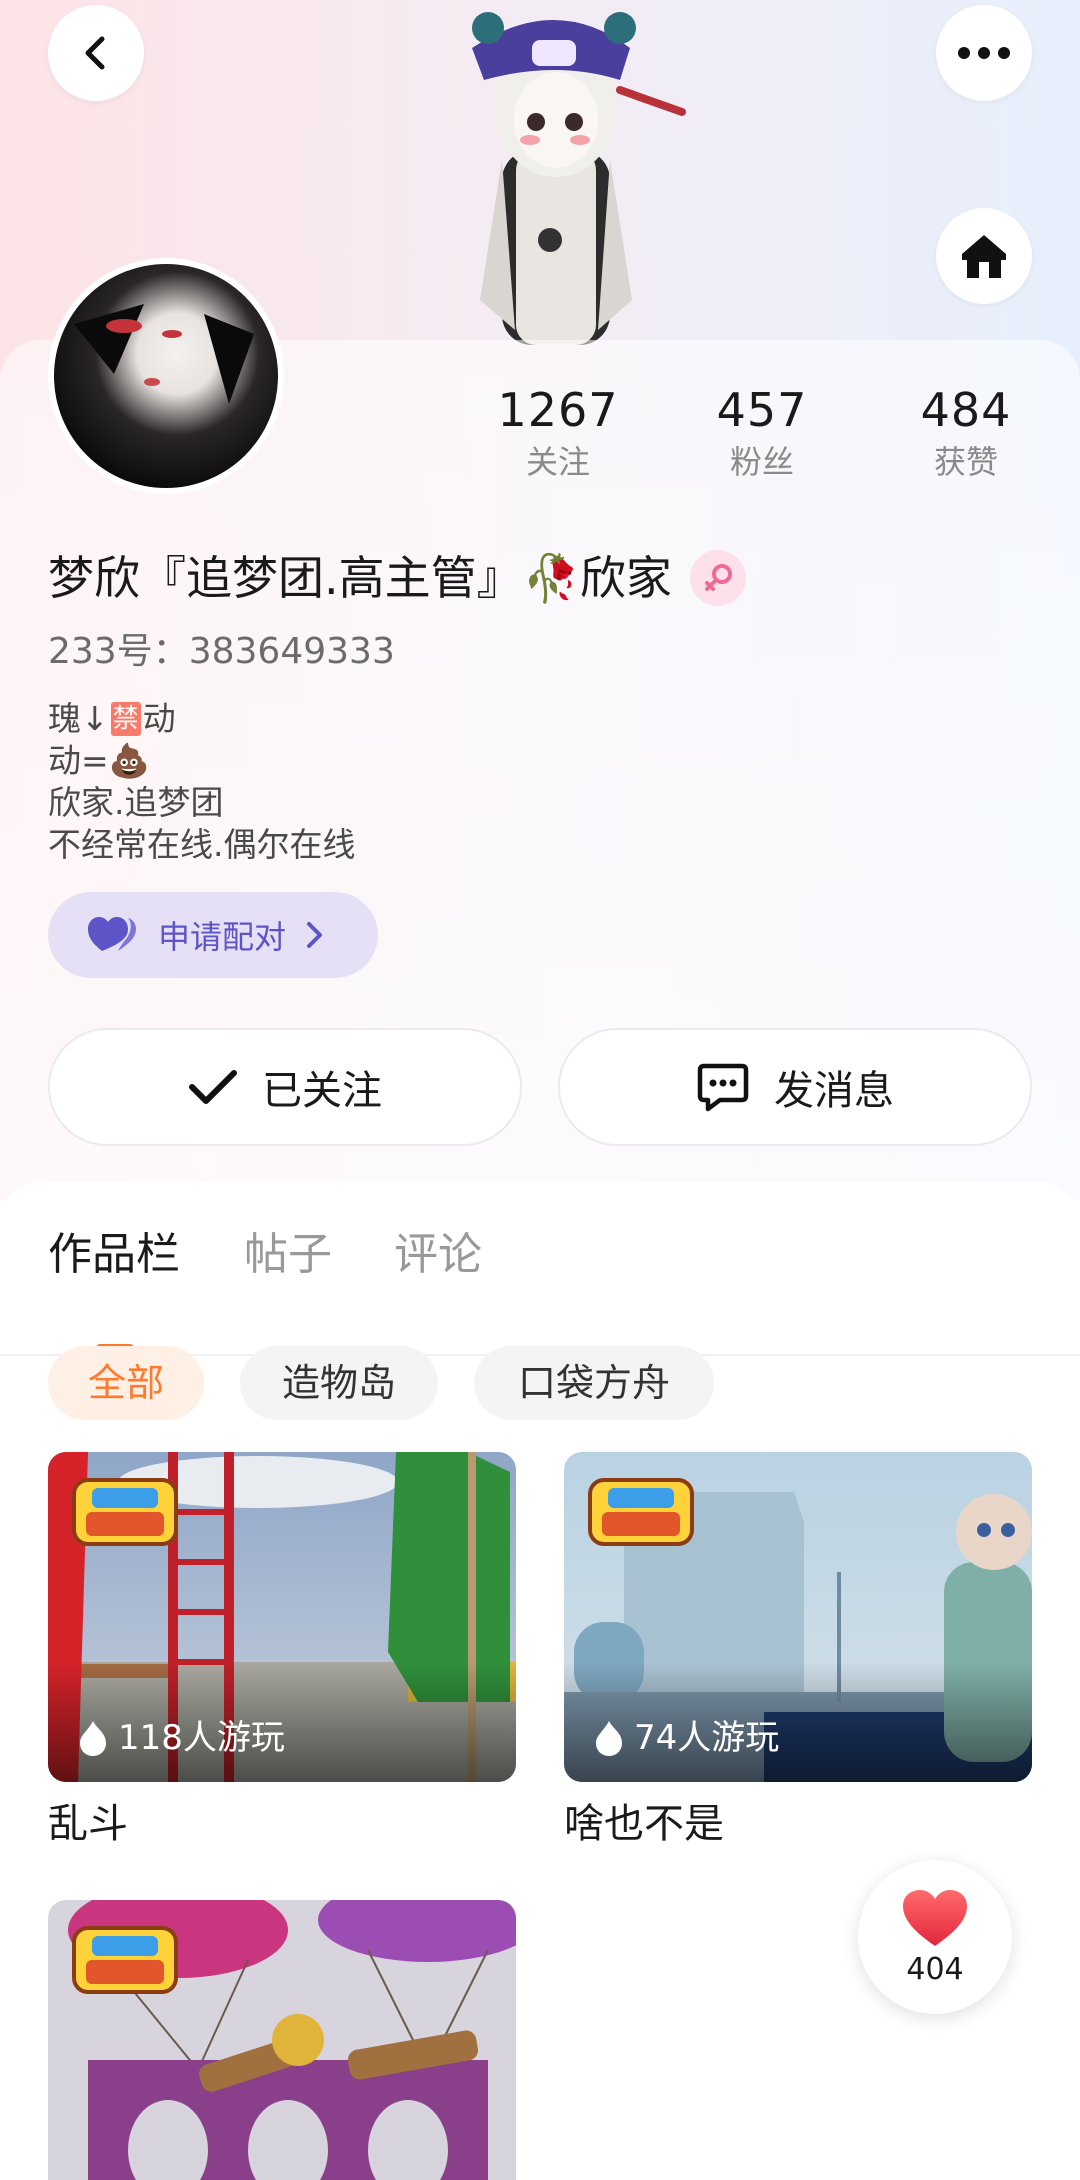  Describe the element at coordinates (339, 1383) in the screenshot. I see `filter-chip-creation-island: 造物岛` at that location.